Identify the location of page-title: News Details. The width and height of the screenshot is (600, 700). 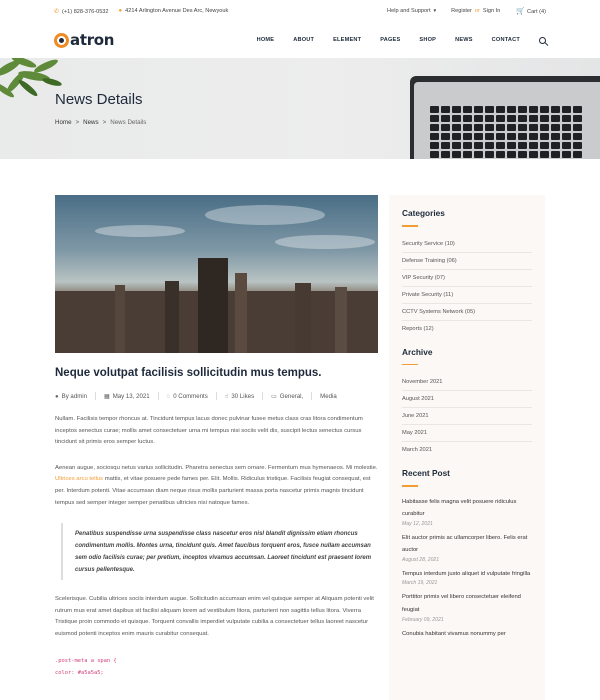
(99, 99).